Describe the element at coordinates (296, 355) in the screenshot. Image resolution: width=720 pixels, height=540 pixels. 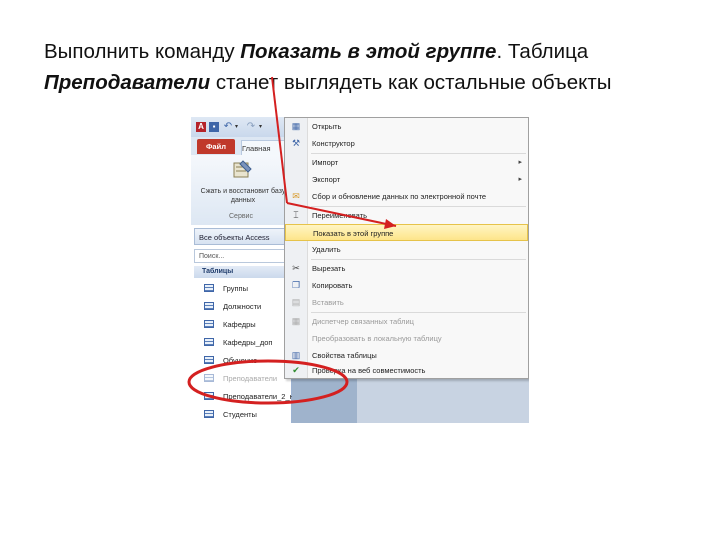
I see `properties-icon: ▥` at that location.